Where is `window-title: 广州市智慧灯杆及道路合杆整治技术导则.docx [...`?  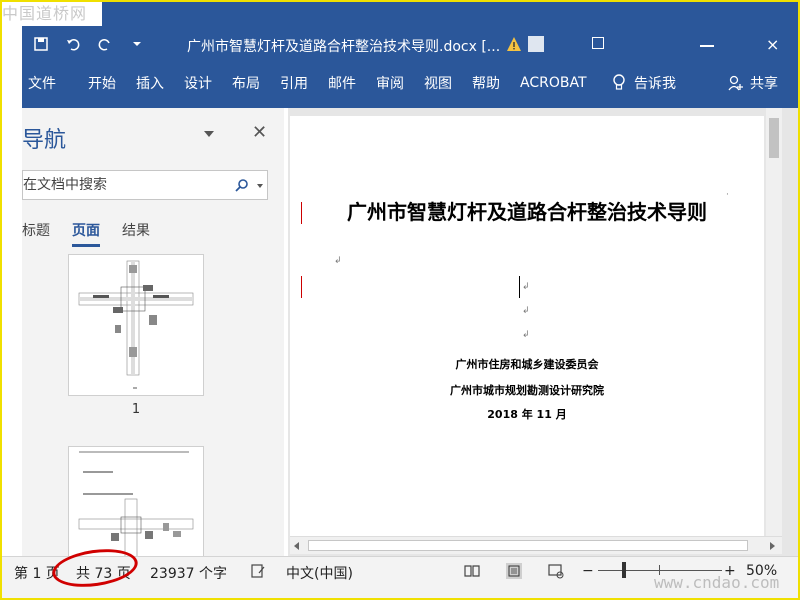 window-title: 广州市智慧灯杆及道路合杆整治技术导则.docx [... is located at coordinates (344, 47).